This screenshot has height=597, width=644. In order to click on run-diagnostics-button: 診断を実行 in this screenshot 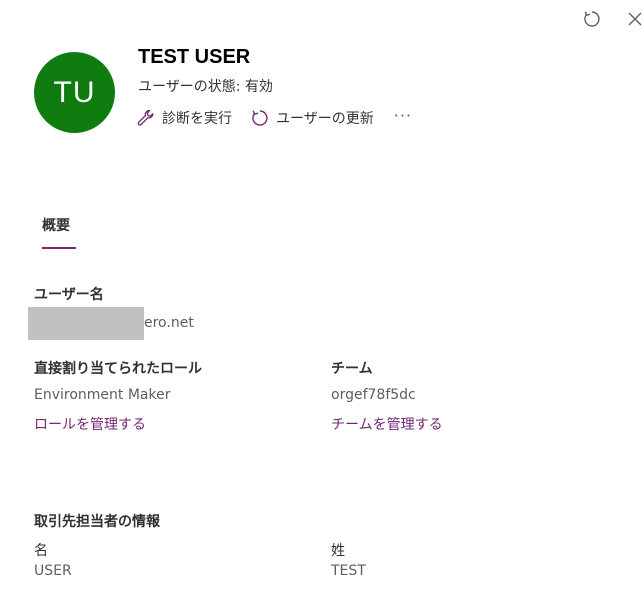, I will do `click(184, 118)`.